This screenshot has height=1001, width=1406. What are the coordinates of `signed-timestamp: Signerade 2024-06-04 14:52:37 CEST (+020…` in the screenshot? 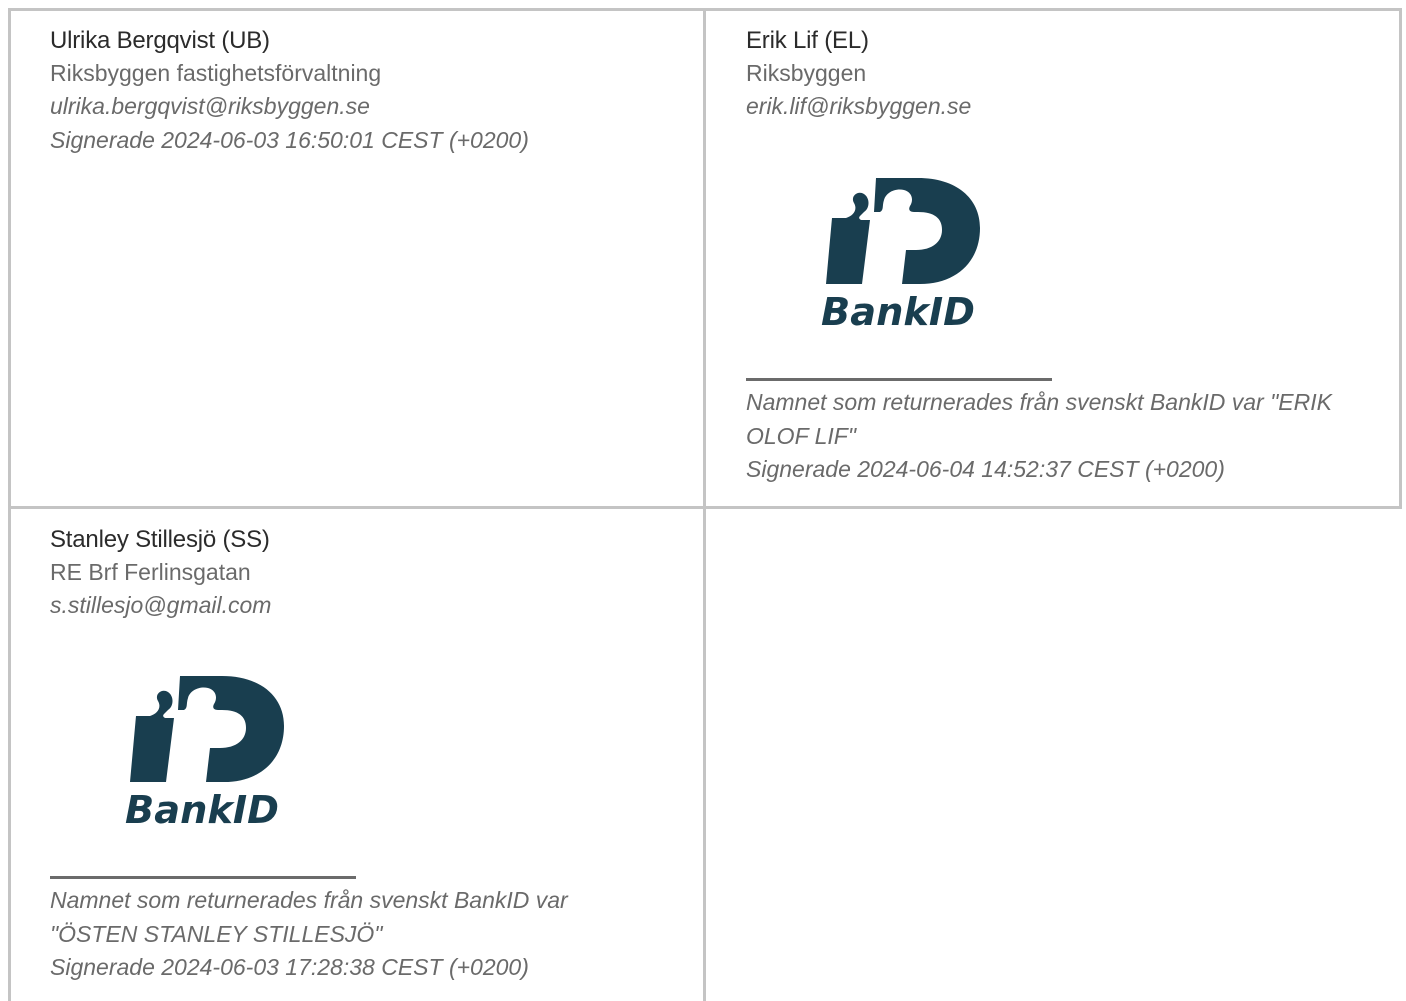 It's located at (985, 469).